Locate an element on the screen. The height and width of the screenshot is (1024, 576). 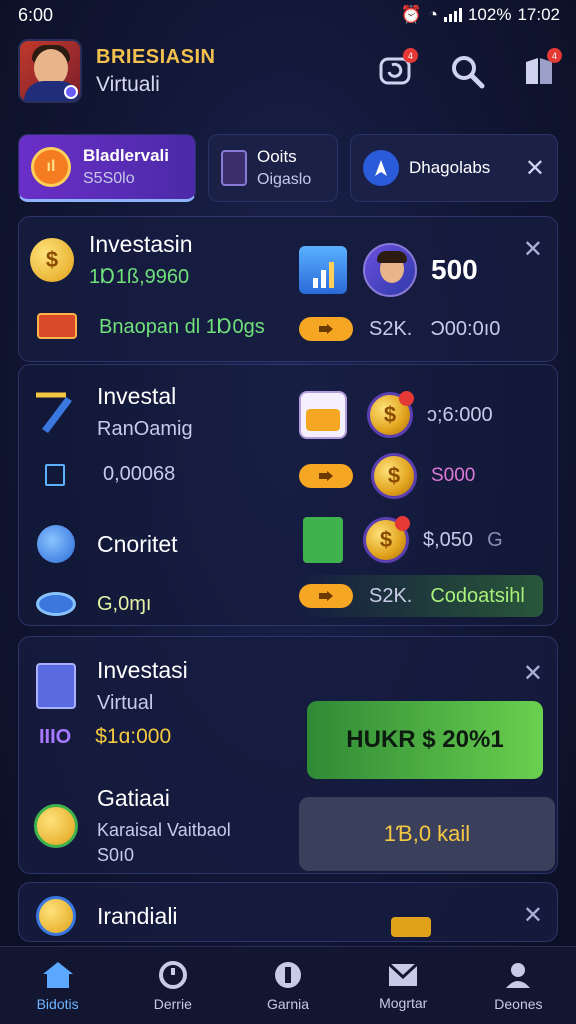
wifi-icon: ◔ is located at coordinates (432, 14).